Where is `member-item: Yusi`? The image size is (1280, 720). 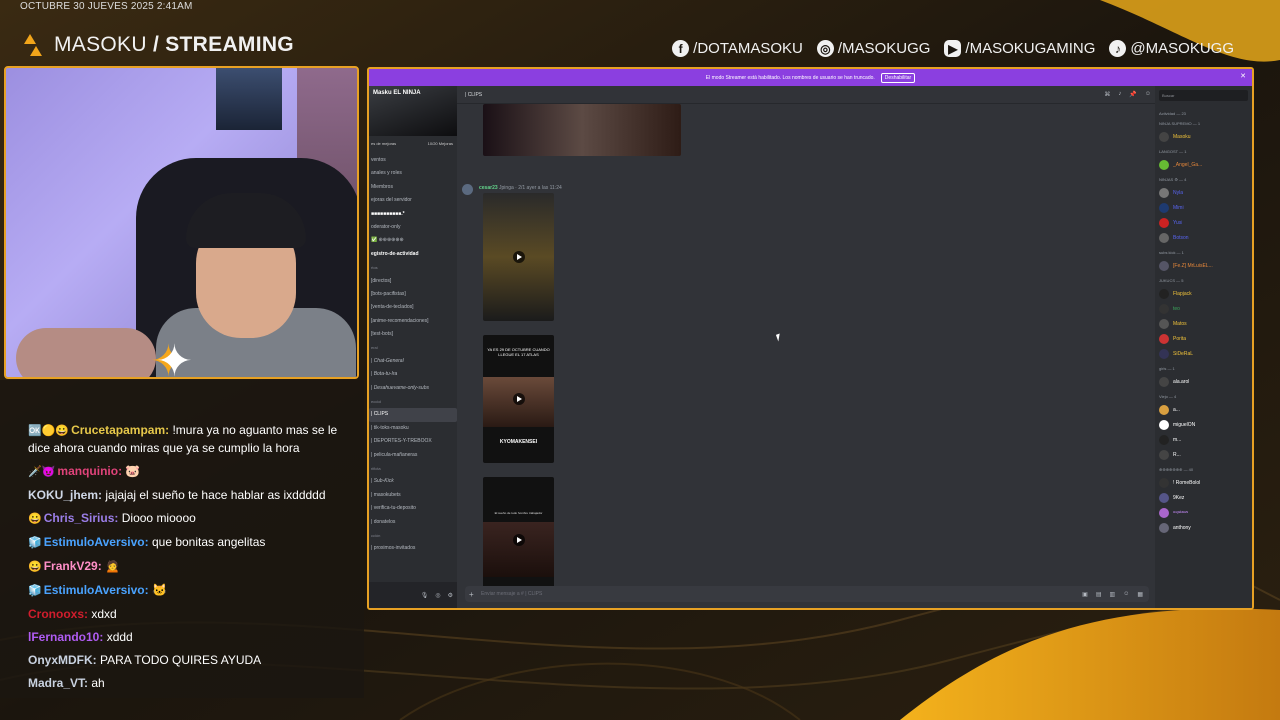 member-item: Yusi is located at coordinates (1203, 222).